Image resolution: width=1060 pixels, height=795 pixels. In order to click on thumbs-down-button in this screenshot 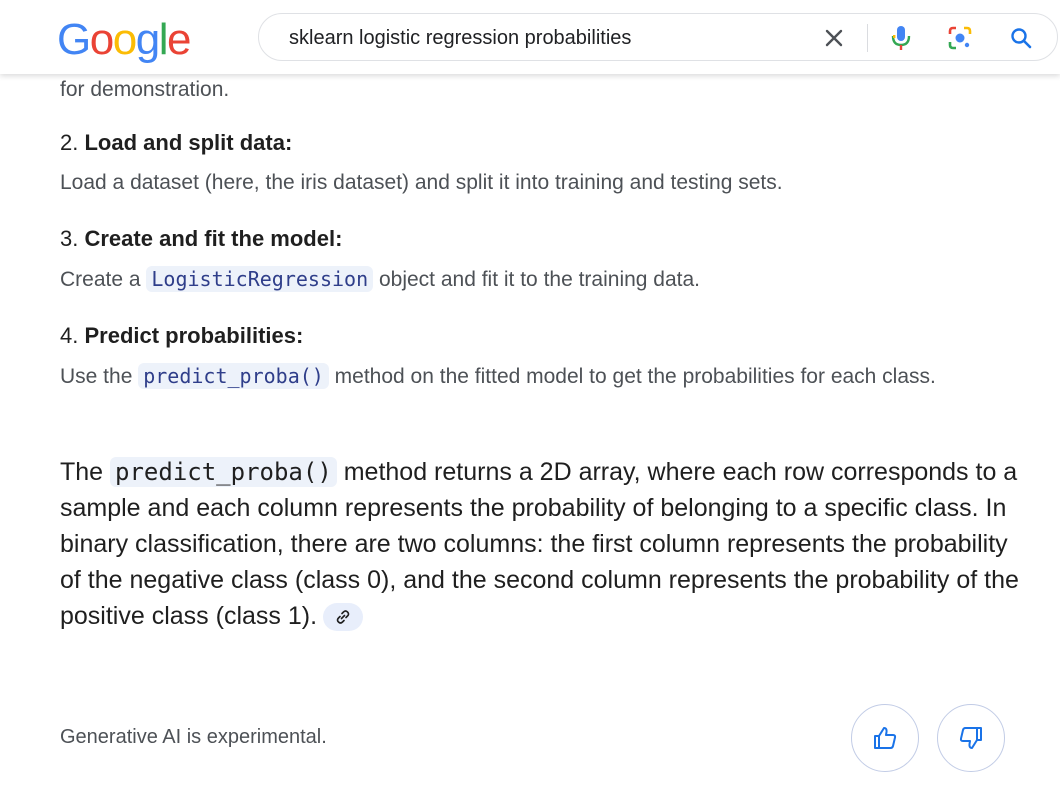, I will do `click(971, 738)`.